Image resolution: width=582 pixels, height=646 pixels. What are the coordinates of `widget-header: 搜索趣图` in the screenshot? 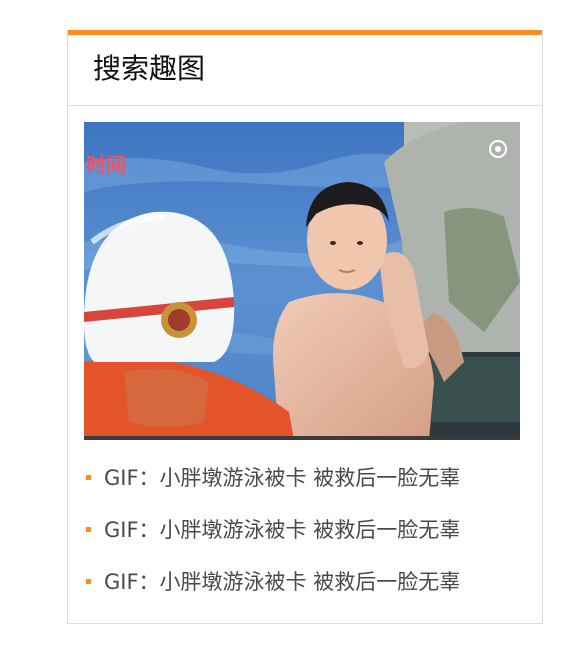 It's located at (305, 70).